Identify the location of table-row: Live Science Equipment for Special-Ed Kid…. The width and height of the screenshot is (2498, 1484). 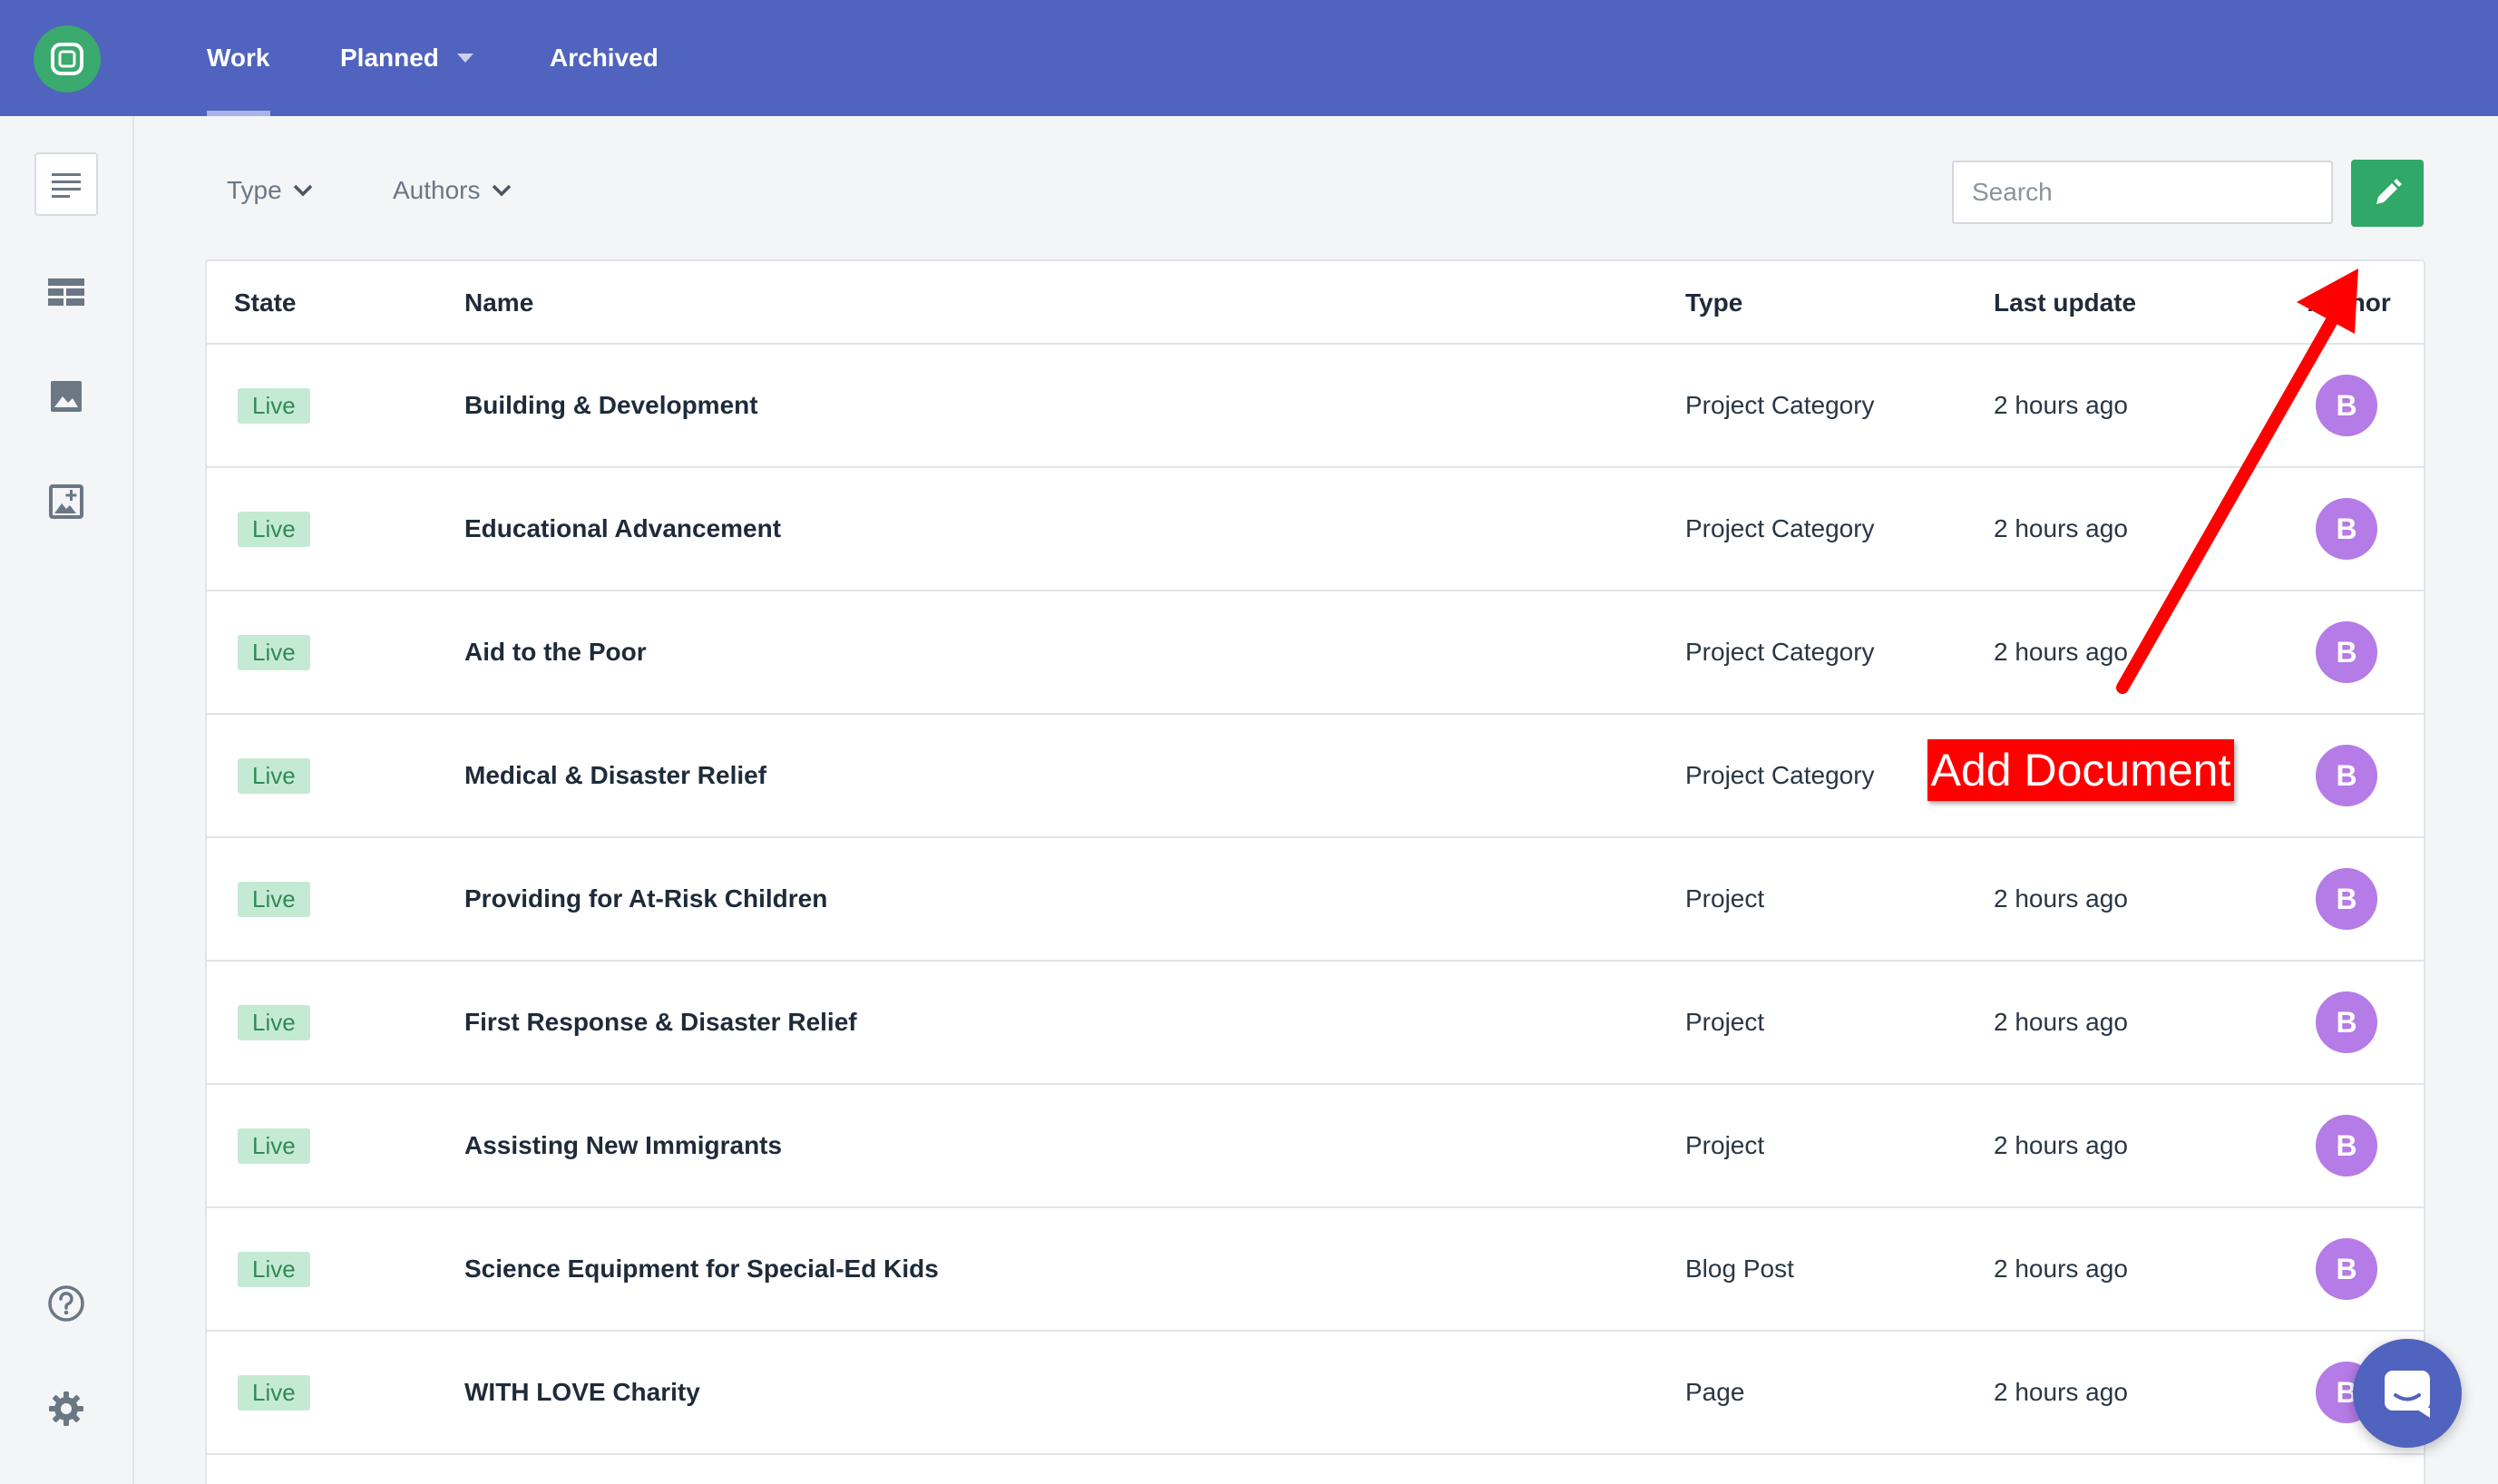
(1315, 1270).